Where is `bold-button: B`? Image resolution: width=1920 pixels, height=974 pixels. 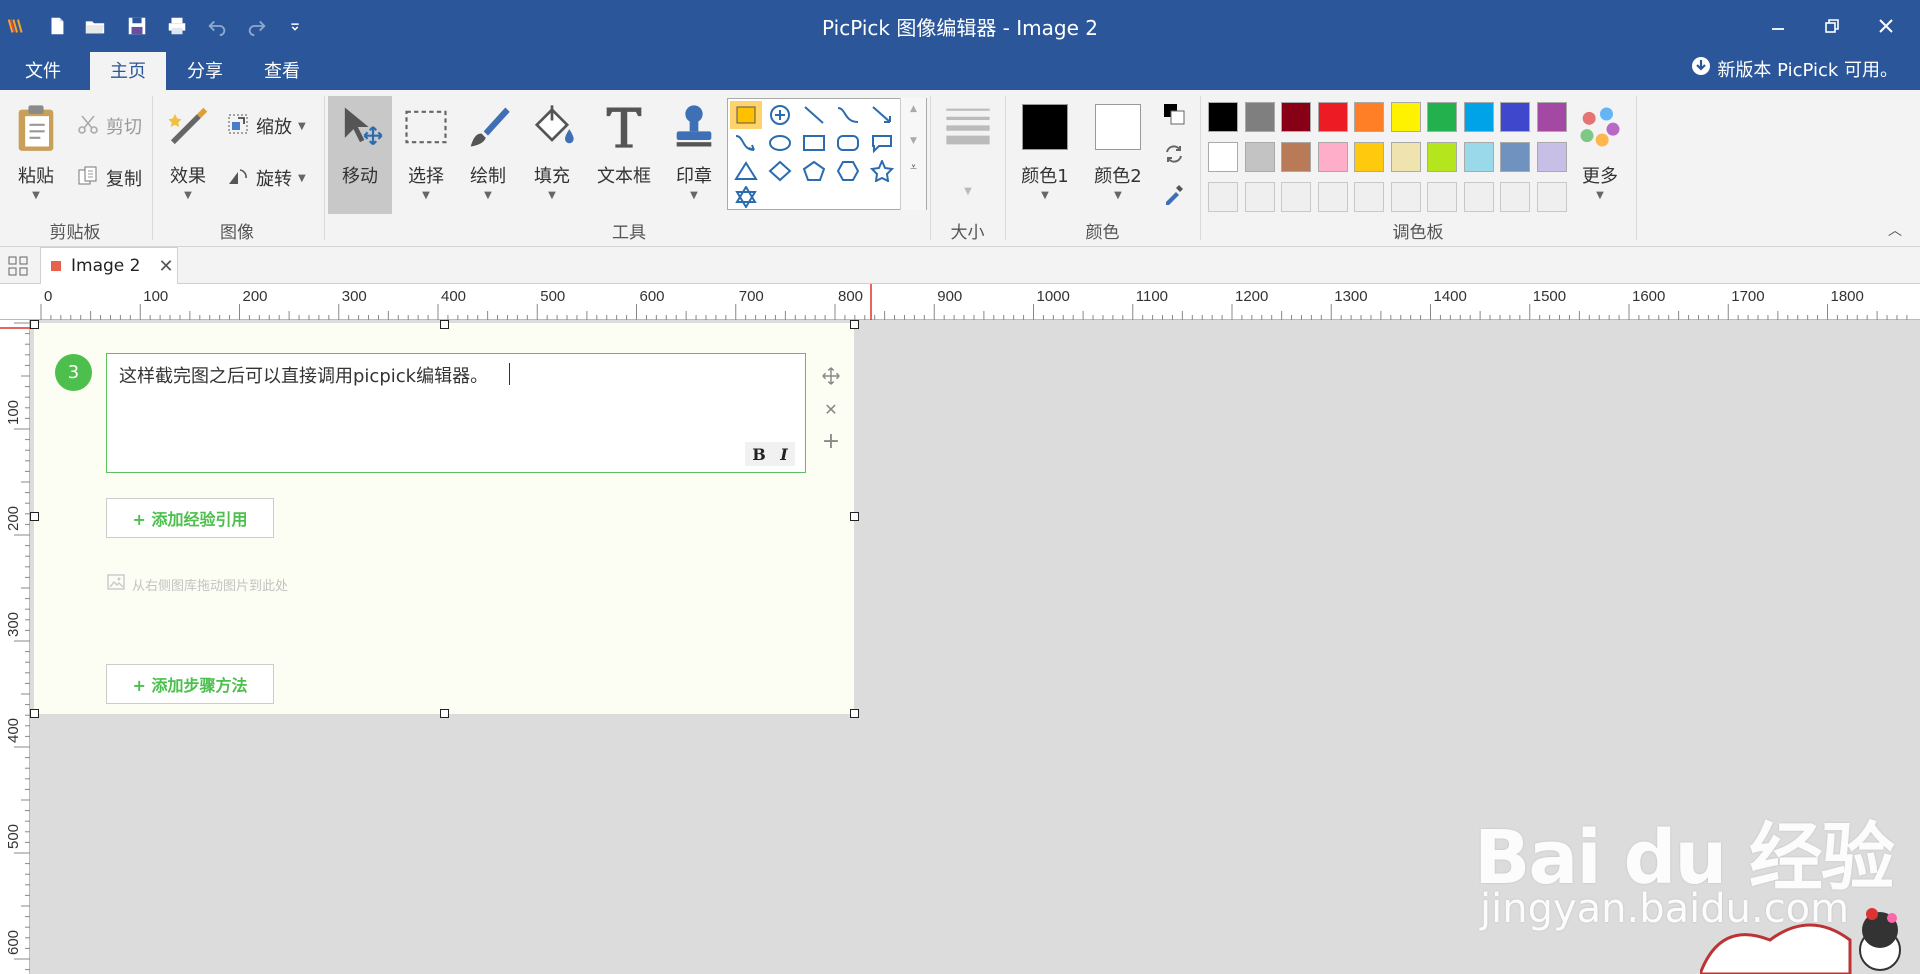
bold-button: B is located at coordinates (759, 454).